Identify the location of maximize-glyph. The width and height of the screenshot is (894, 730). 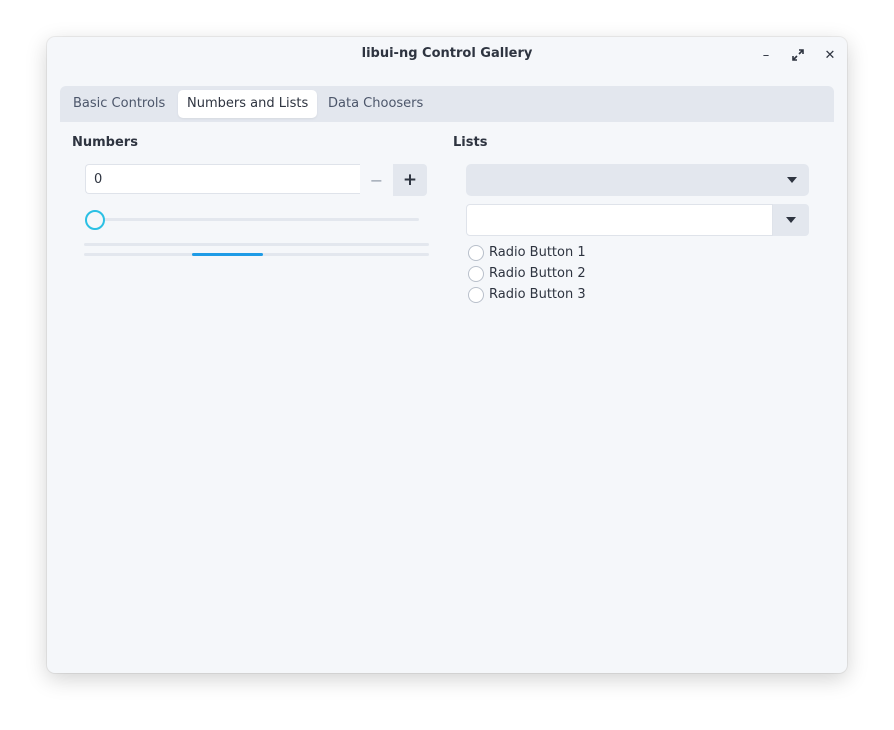
(798, 55).